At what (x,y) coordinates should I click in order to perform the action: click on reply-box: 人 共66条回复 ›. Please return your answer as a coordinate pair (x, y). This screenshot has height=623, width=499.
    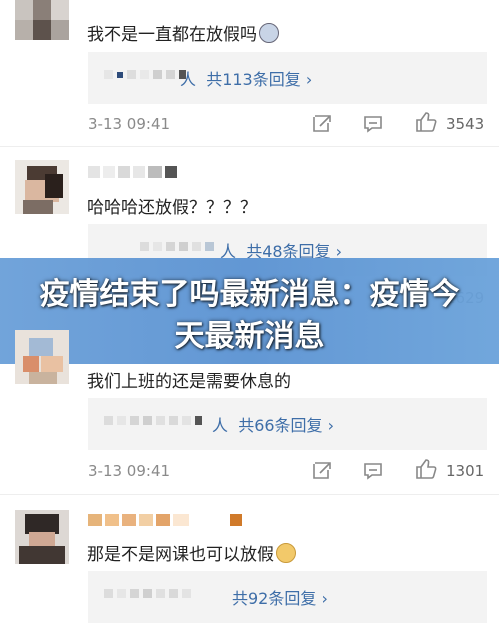
    Looking at the image, I should click on (287, 424).